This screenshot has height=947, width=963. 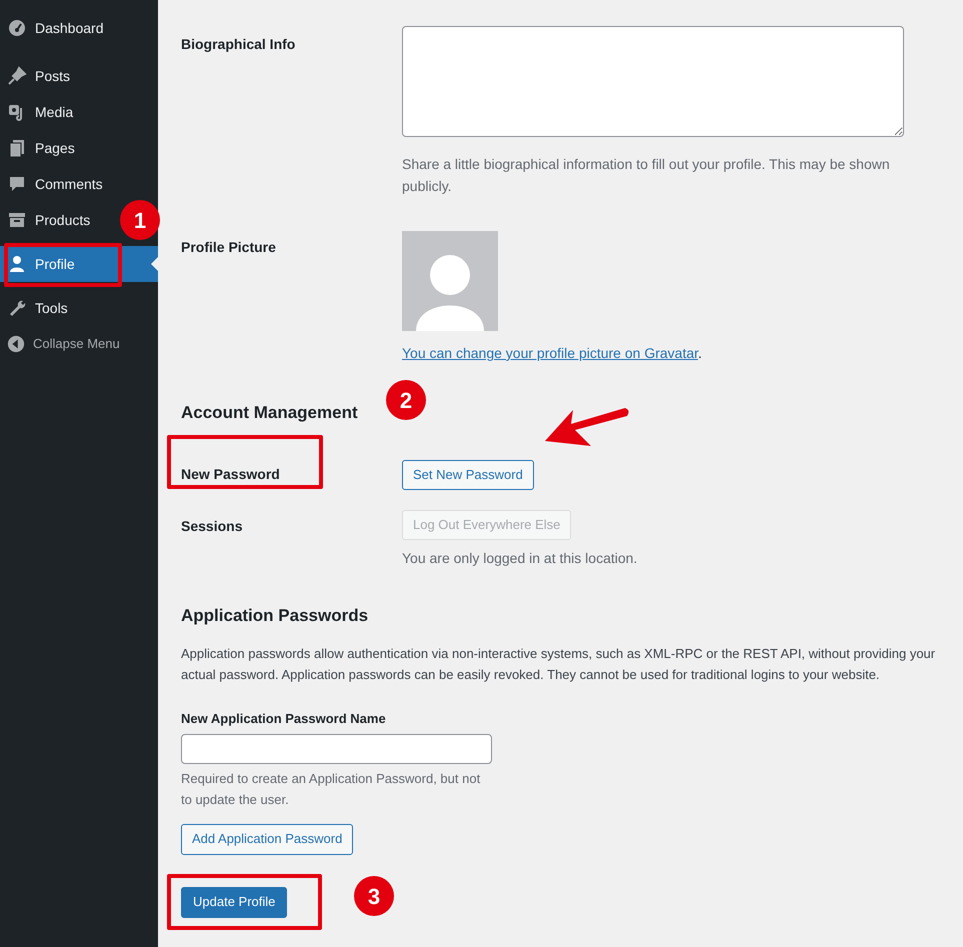 I want to click on field-label: Biographical Info, so click(x=238, y=44).